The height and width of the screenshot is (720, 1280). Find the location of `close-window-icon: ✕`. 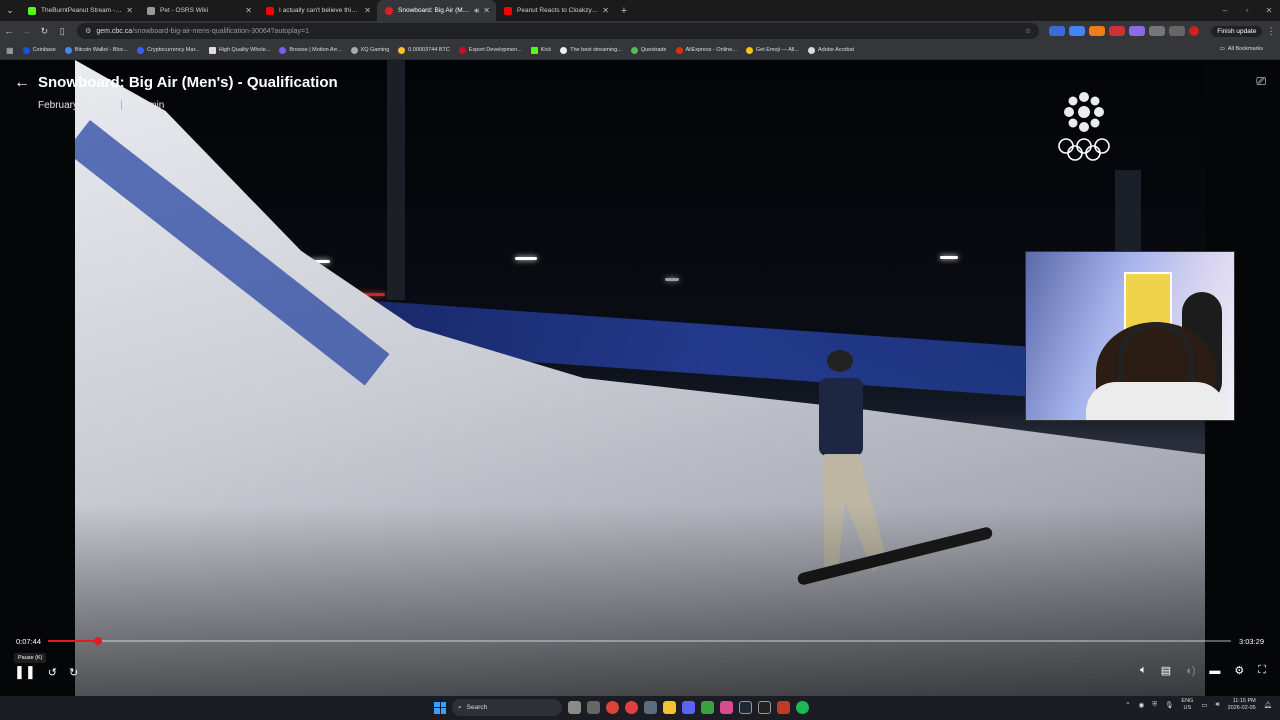

close-window-icon: ✕ is located at coordinates (1269, 10).